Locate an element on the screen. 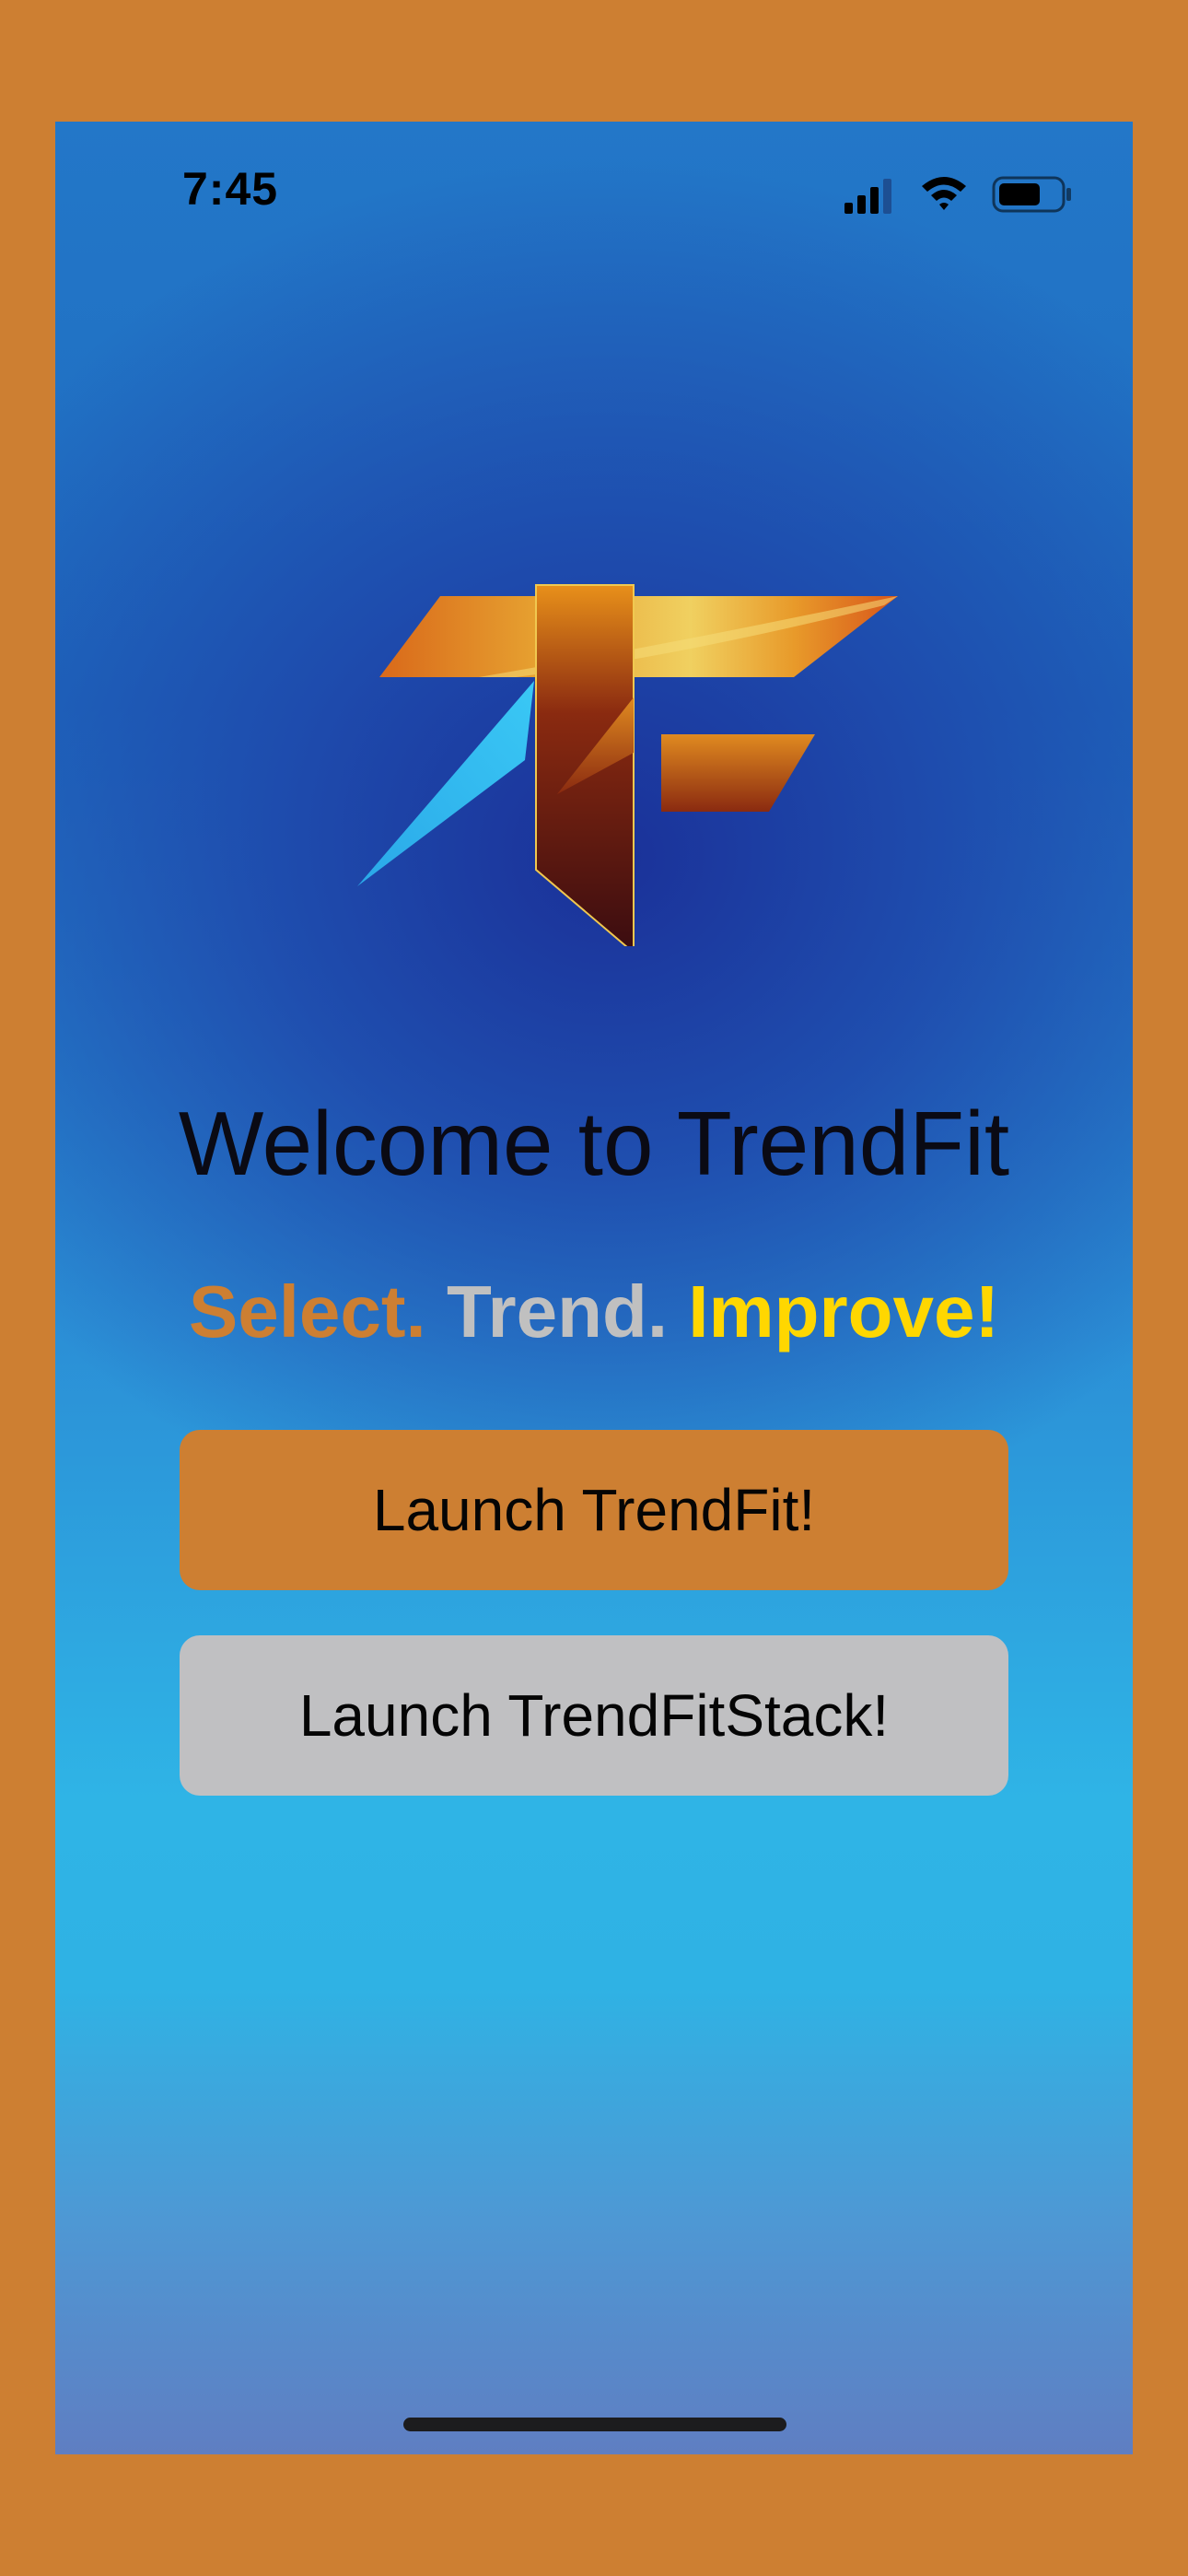 This screenshot has height=2576, width=1188. home-indicator is located at coordinates (594, 2424).